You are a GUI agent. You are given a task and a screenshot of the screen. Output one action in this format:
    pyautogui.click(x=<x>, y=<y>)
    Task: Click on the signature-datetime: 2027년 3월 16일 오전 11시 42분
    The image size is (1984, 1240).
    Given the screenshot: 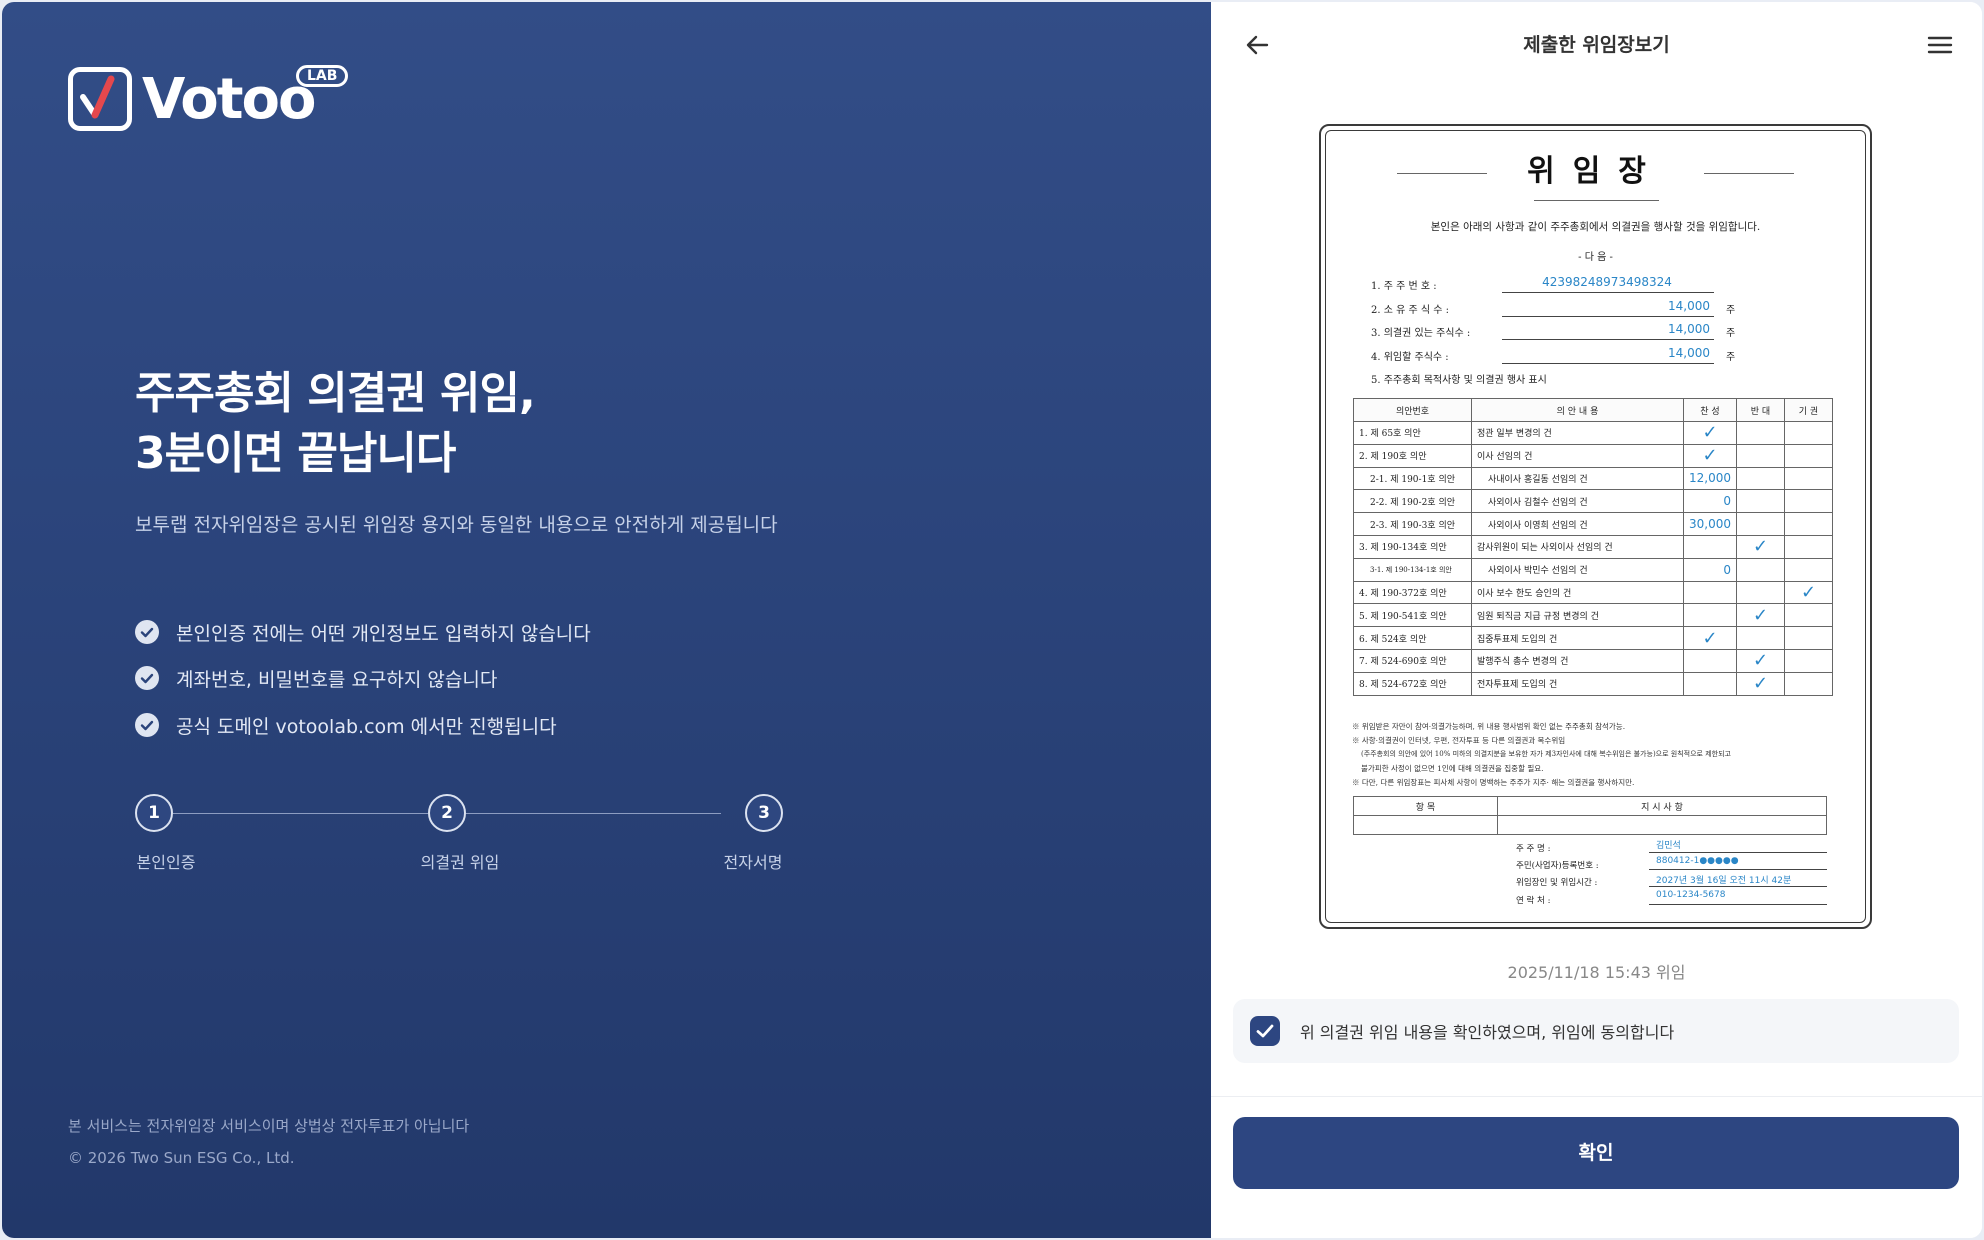 What is the action you would take?
    pyautogui.click(x=1724, y=881)
    